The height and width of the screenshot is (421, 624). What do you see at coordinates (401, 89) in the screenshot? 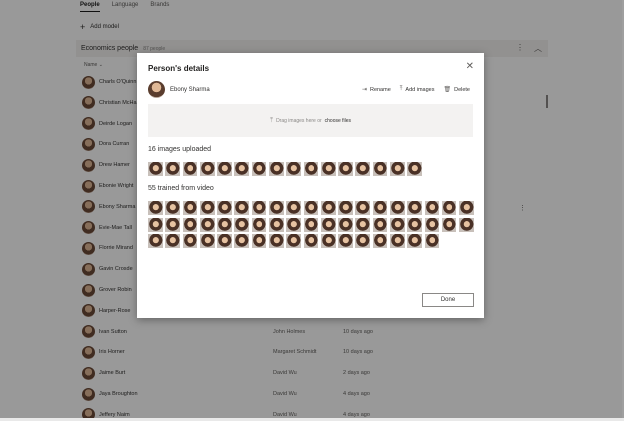
I see `upload-icon: ⤒` at bounding box center [401, 89].